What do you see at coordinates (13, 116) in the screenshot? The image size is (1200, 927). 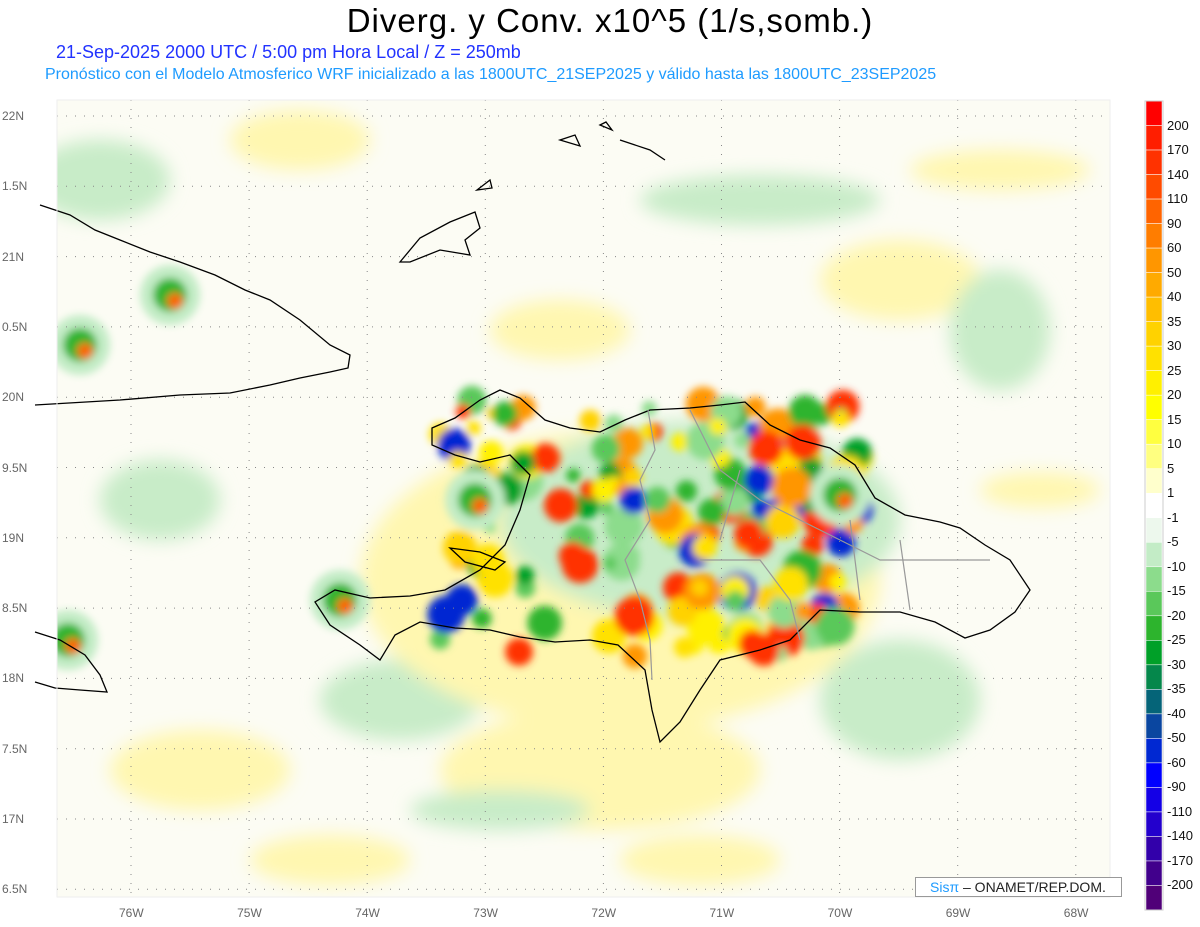 I see `lat-label: 22N` at bounding box center [13, 116].